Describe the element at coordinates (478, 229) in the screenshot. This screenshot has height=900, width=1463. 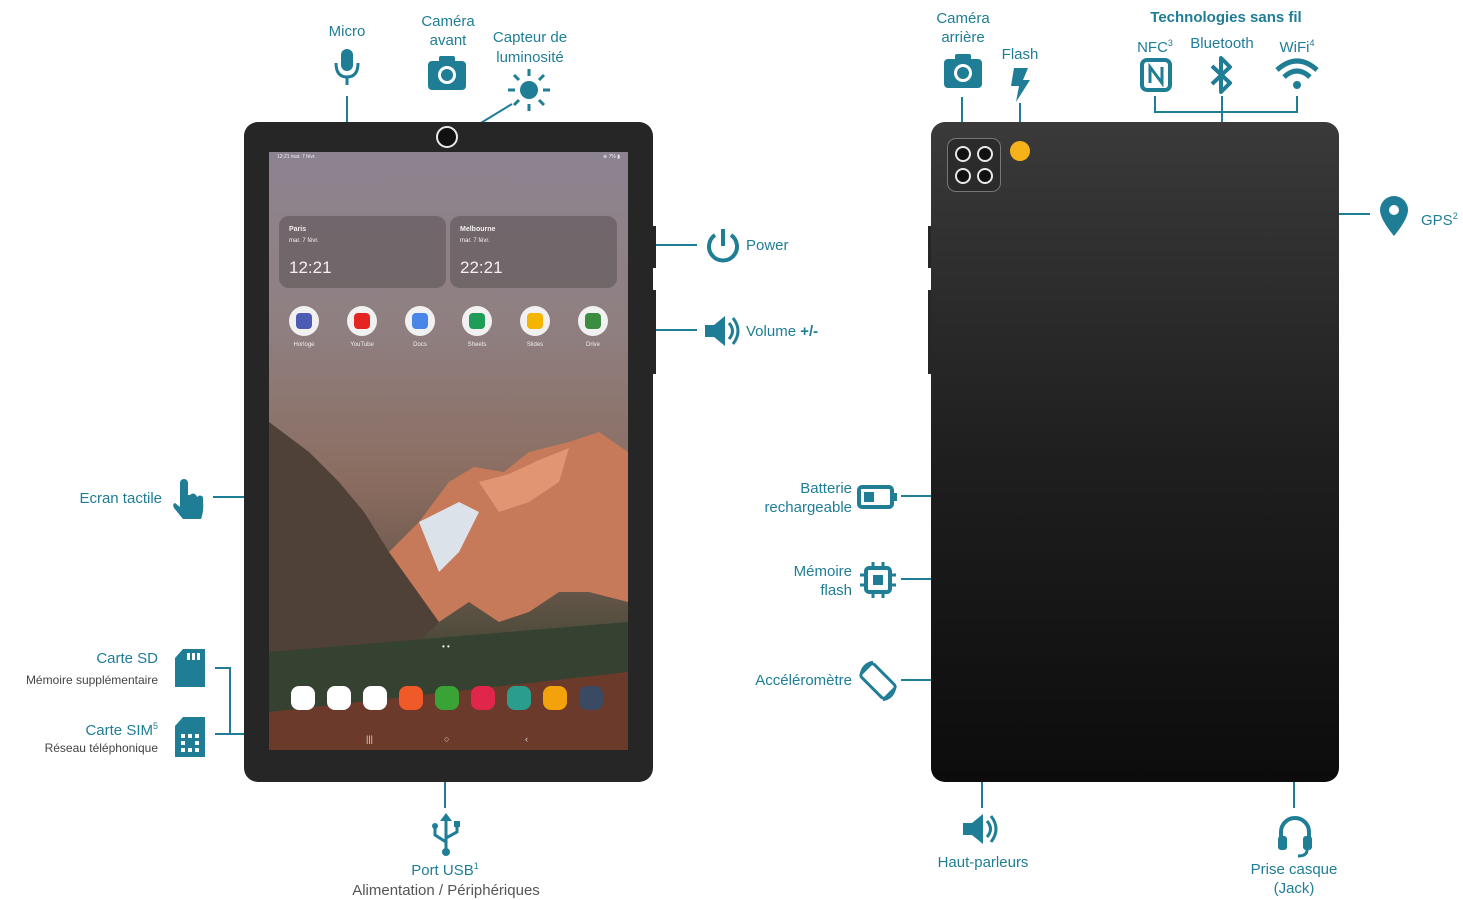
I see `widget-city: Melbourne` at that location.